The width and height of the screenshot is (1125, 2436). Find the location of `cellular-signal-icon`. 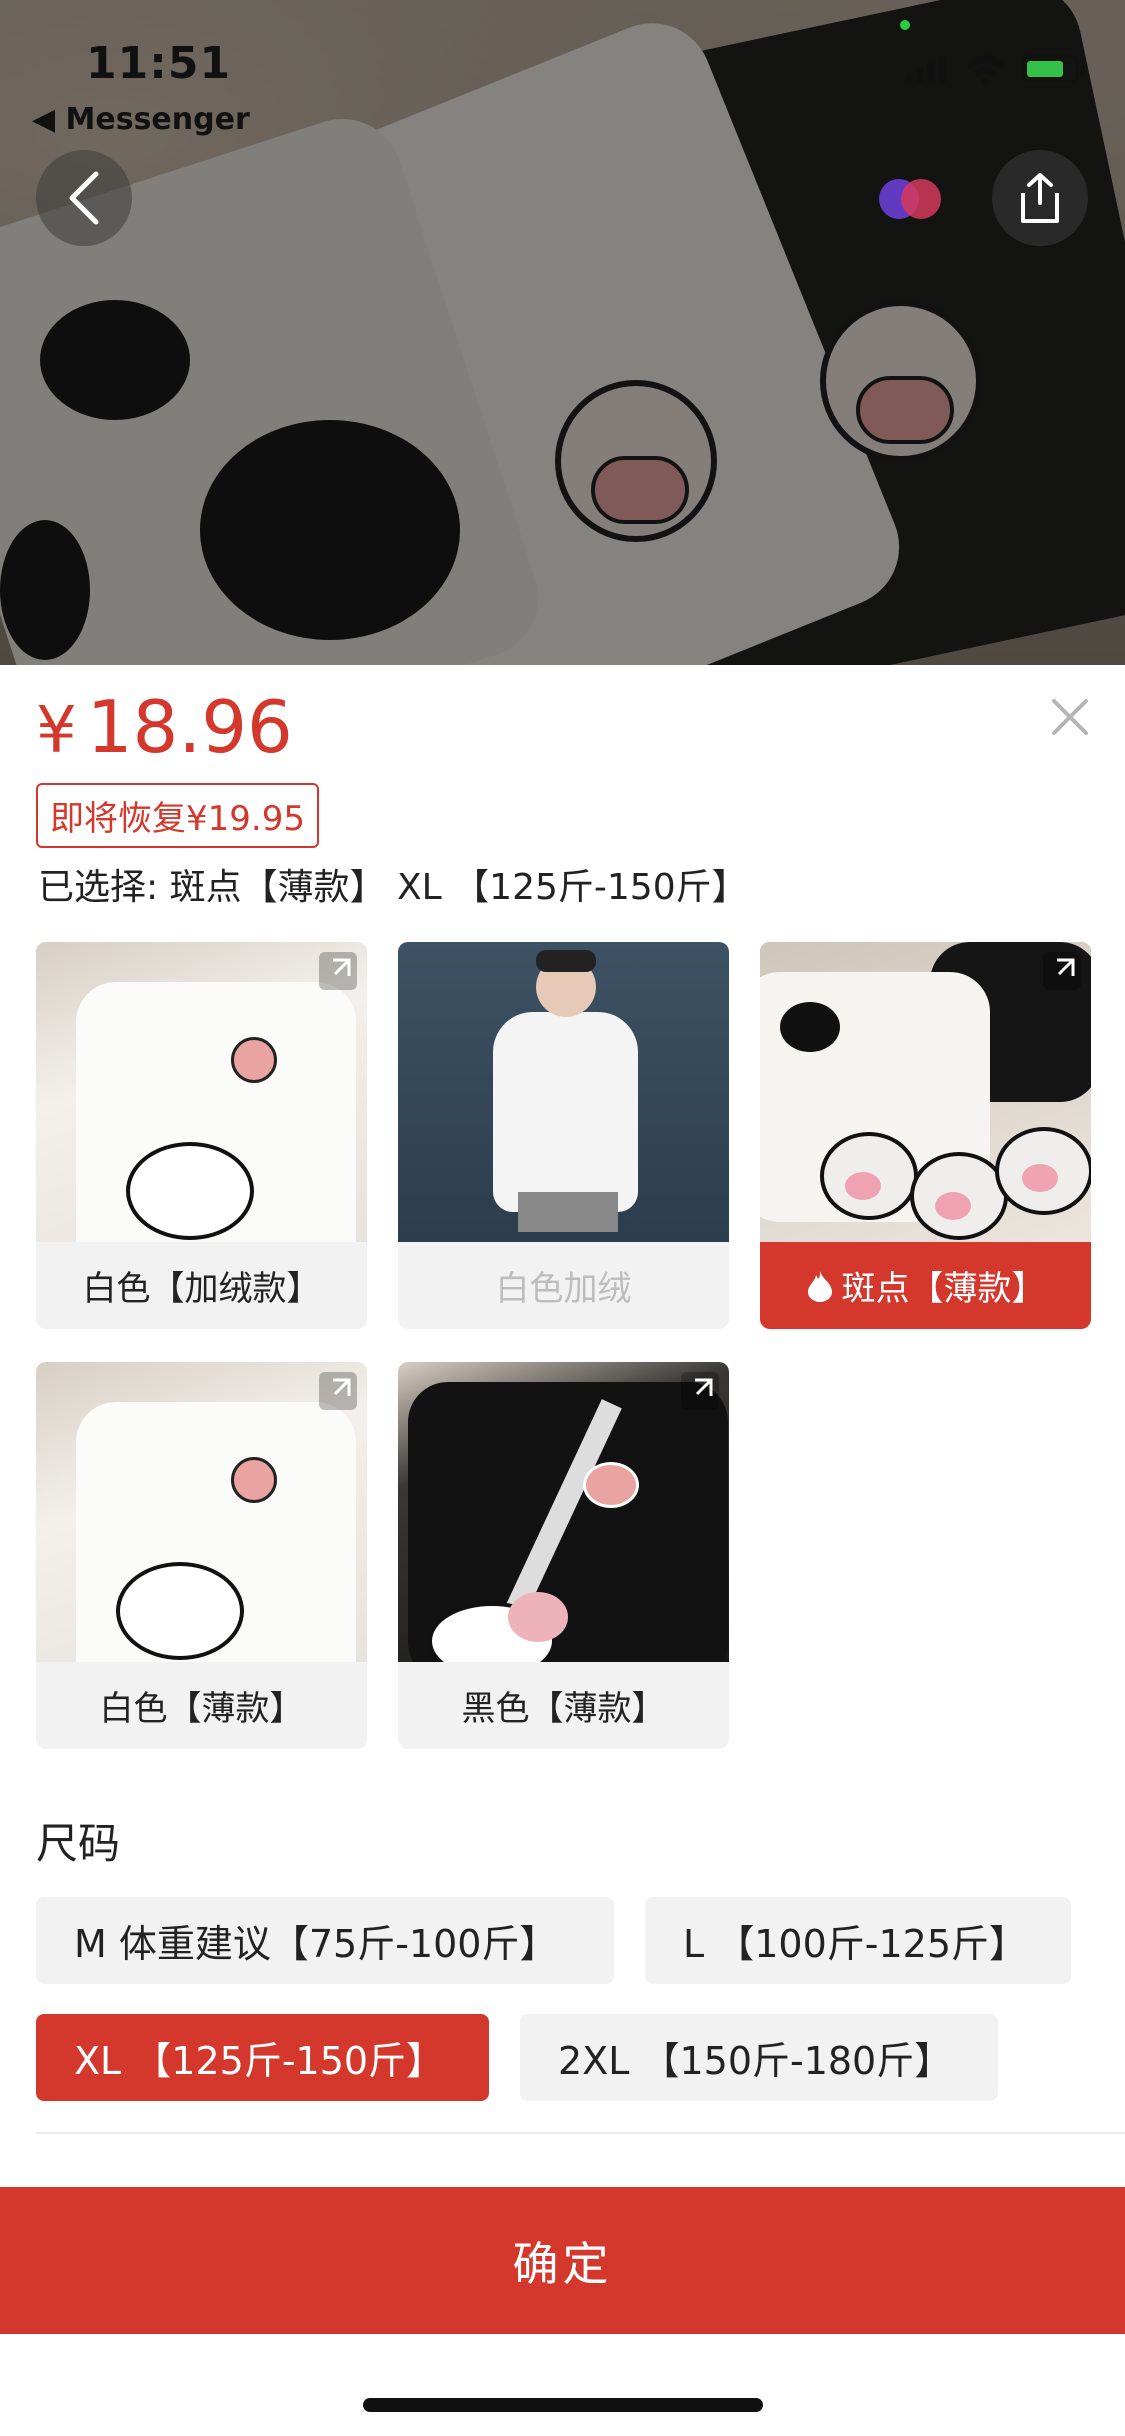

cellular-signal-icon is located at coordinates (927, 69).